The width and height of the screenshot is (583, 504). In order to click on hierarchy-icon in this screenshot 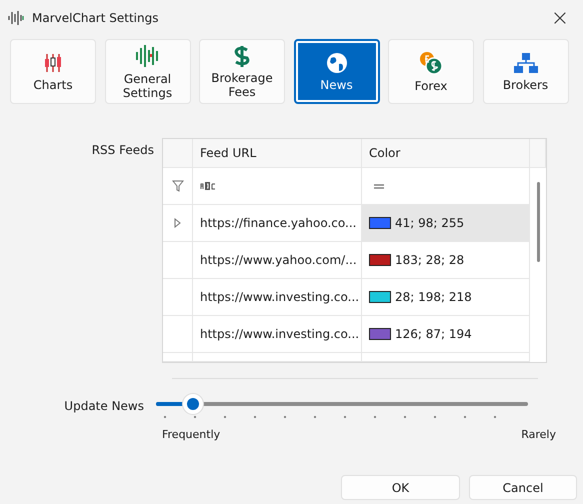, I will do `click(525, 63)`.